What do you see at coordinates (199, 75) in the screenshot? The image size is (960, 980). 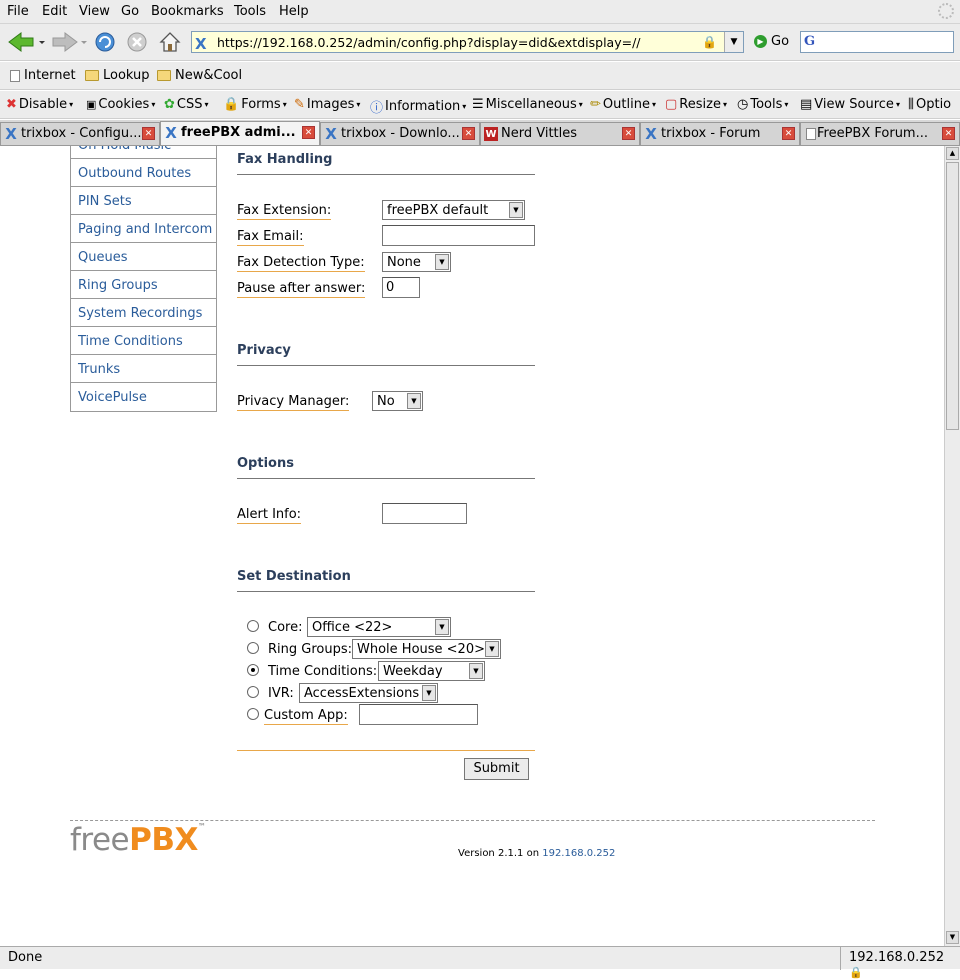 I see `bookmark-newcool: New&Cool` at bounding box center [199, 75].